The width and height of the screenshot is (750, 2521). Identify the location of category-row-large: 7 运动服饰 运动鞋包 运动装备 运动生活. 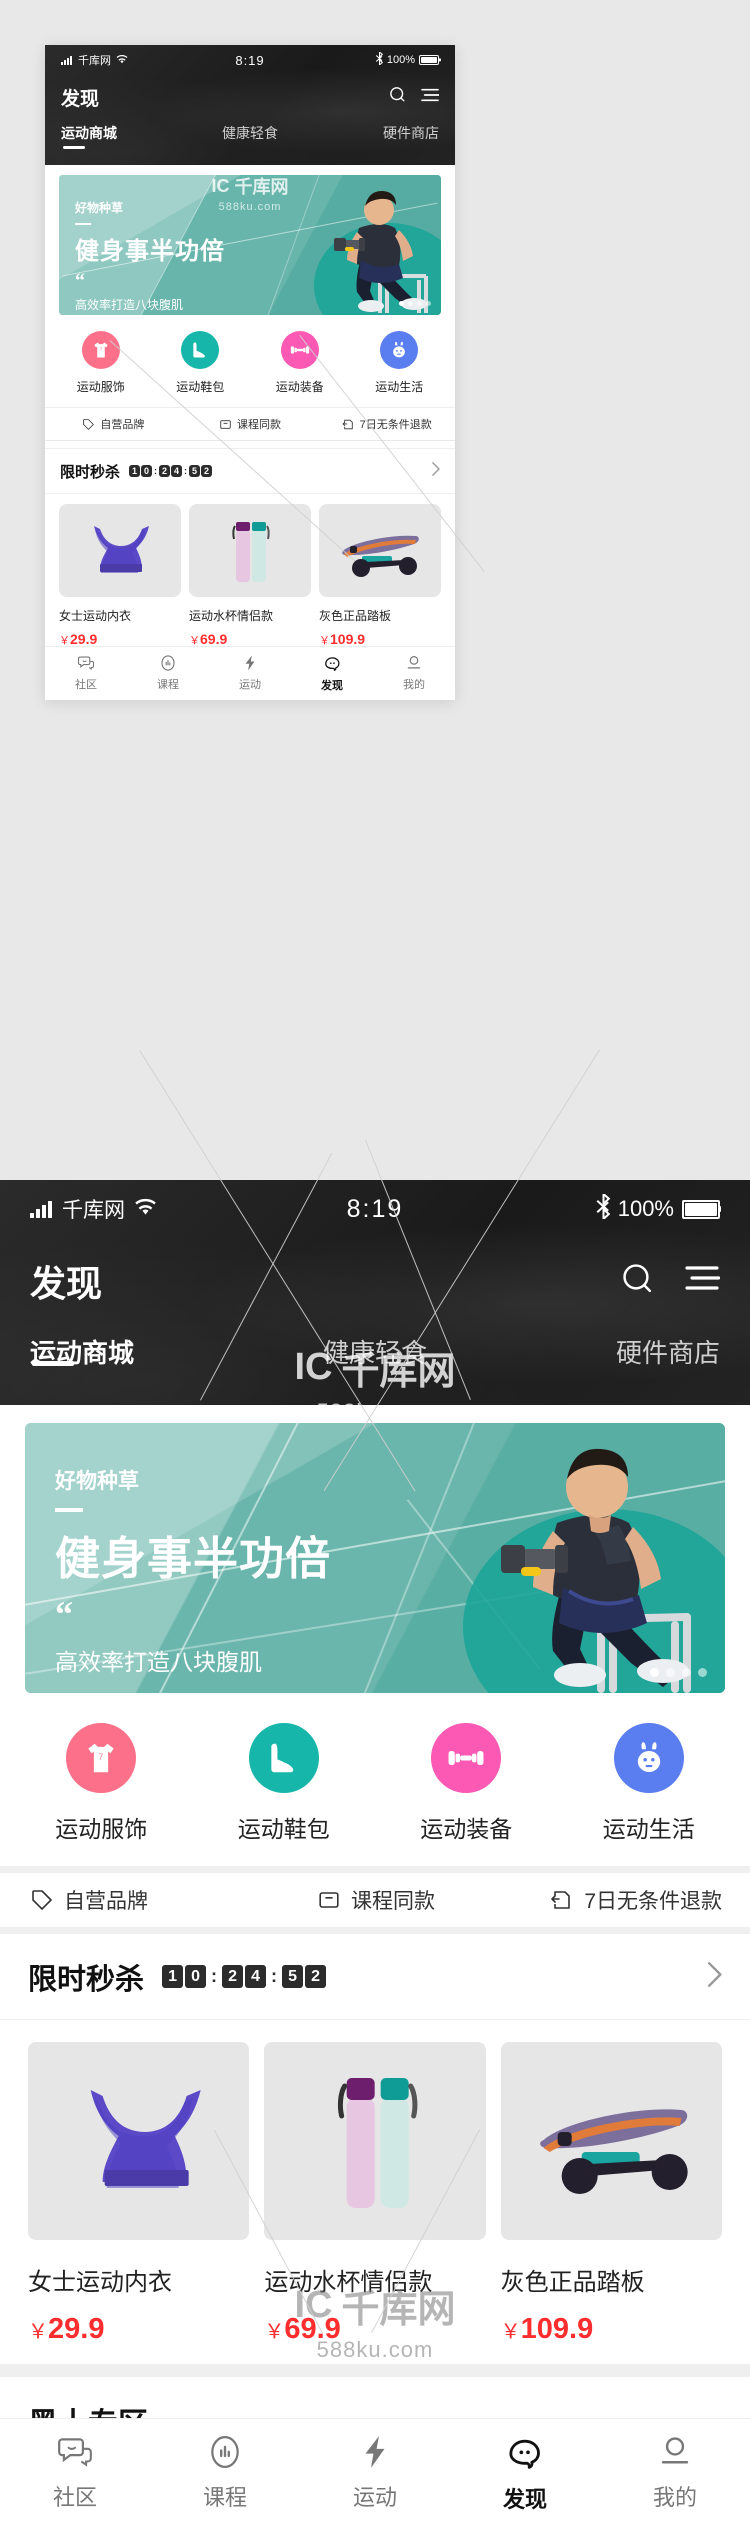
(375, 1779).